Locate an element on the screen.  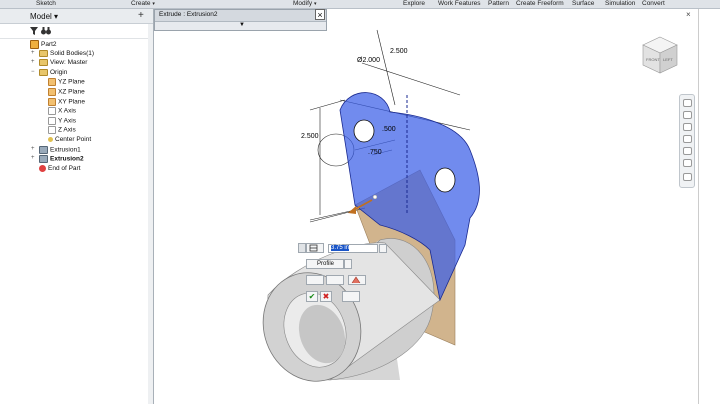
tree-node: + Extrusion2 is located at coordinates (57, 159).